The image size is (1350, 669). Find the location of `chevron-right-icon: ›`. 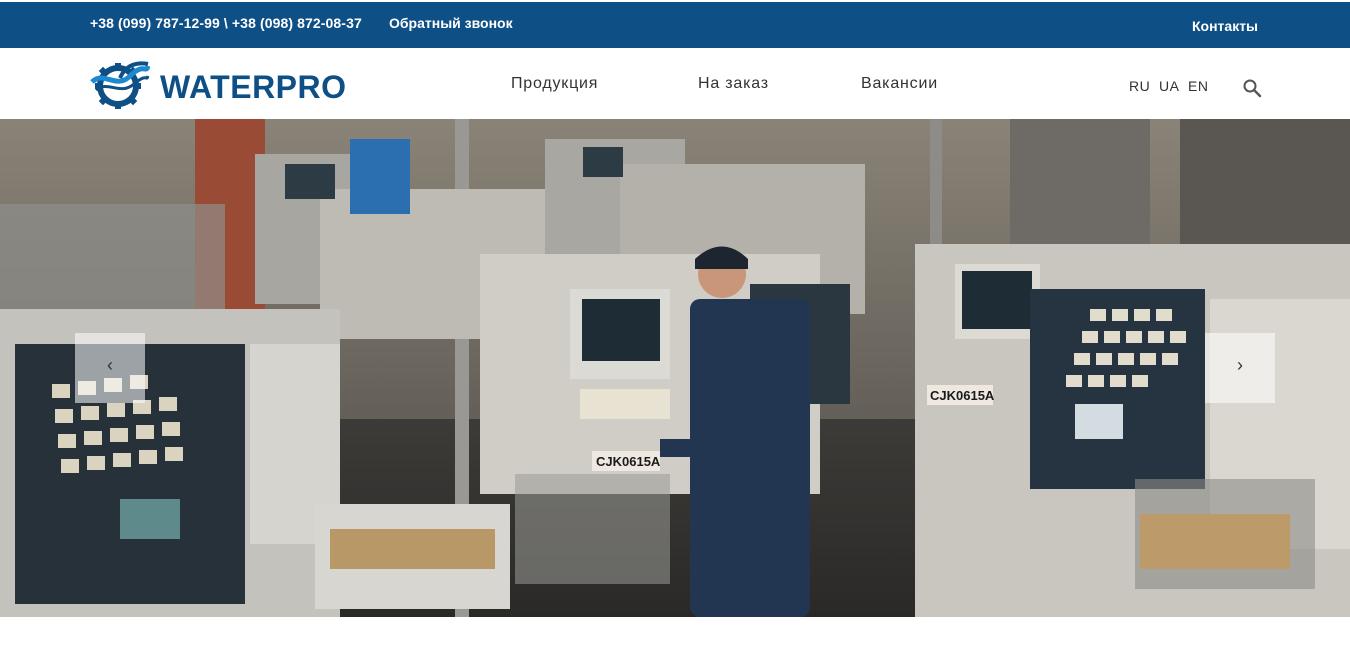

chevron-right-icon: › is located at coordinates (1240, 365).